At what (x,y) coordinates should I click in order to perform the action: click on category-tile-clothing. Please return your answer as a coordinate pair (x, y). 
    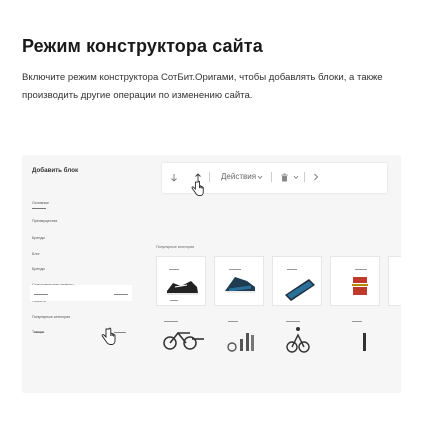
    Looking at the image, I should click on (355, 281).